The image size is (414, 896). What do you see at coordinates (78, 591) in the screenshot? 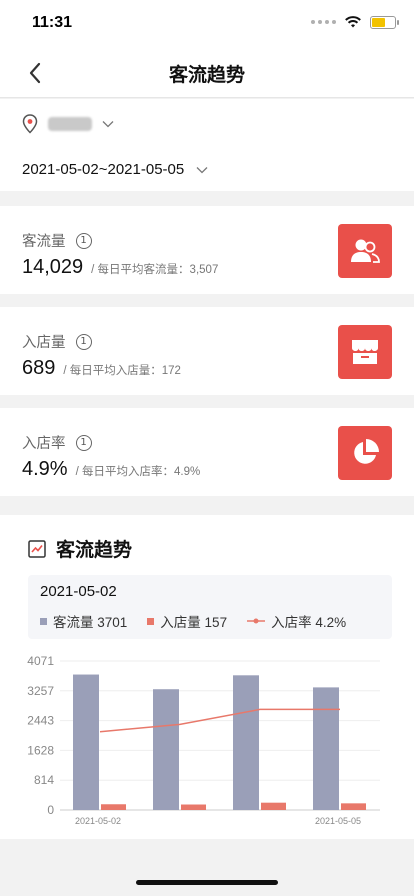
I see `tooltip-date: 2021-05-02` at bounding box center [78, 591].